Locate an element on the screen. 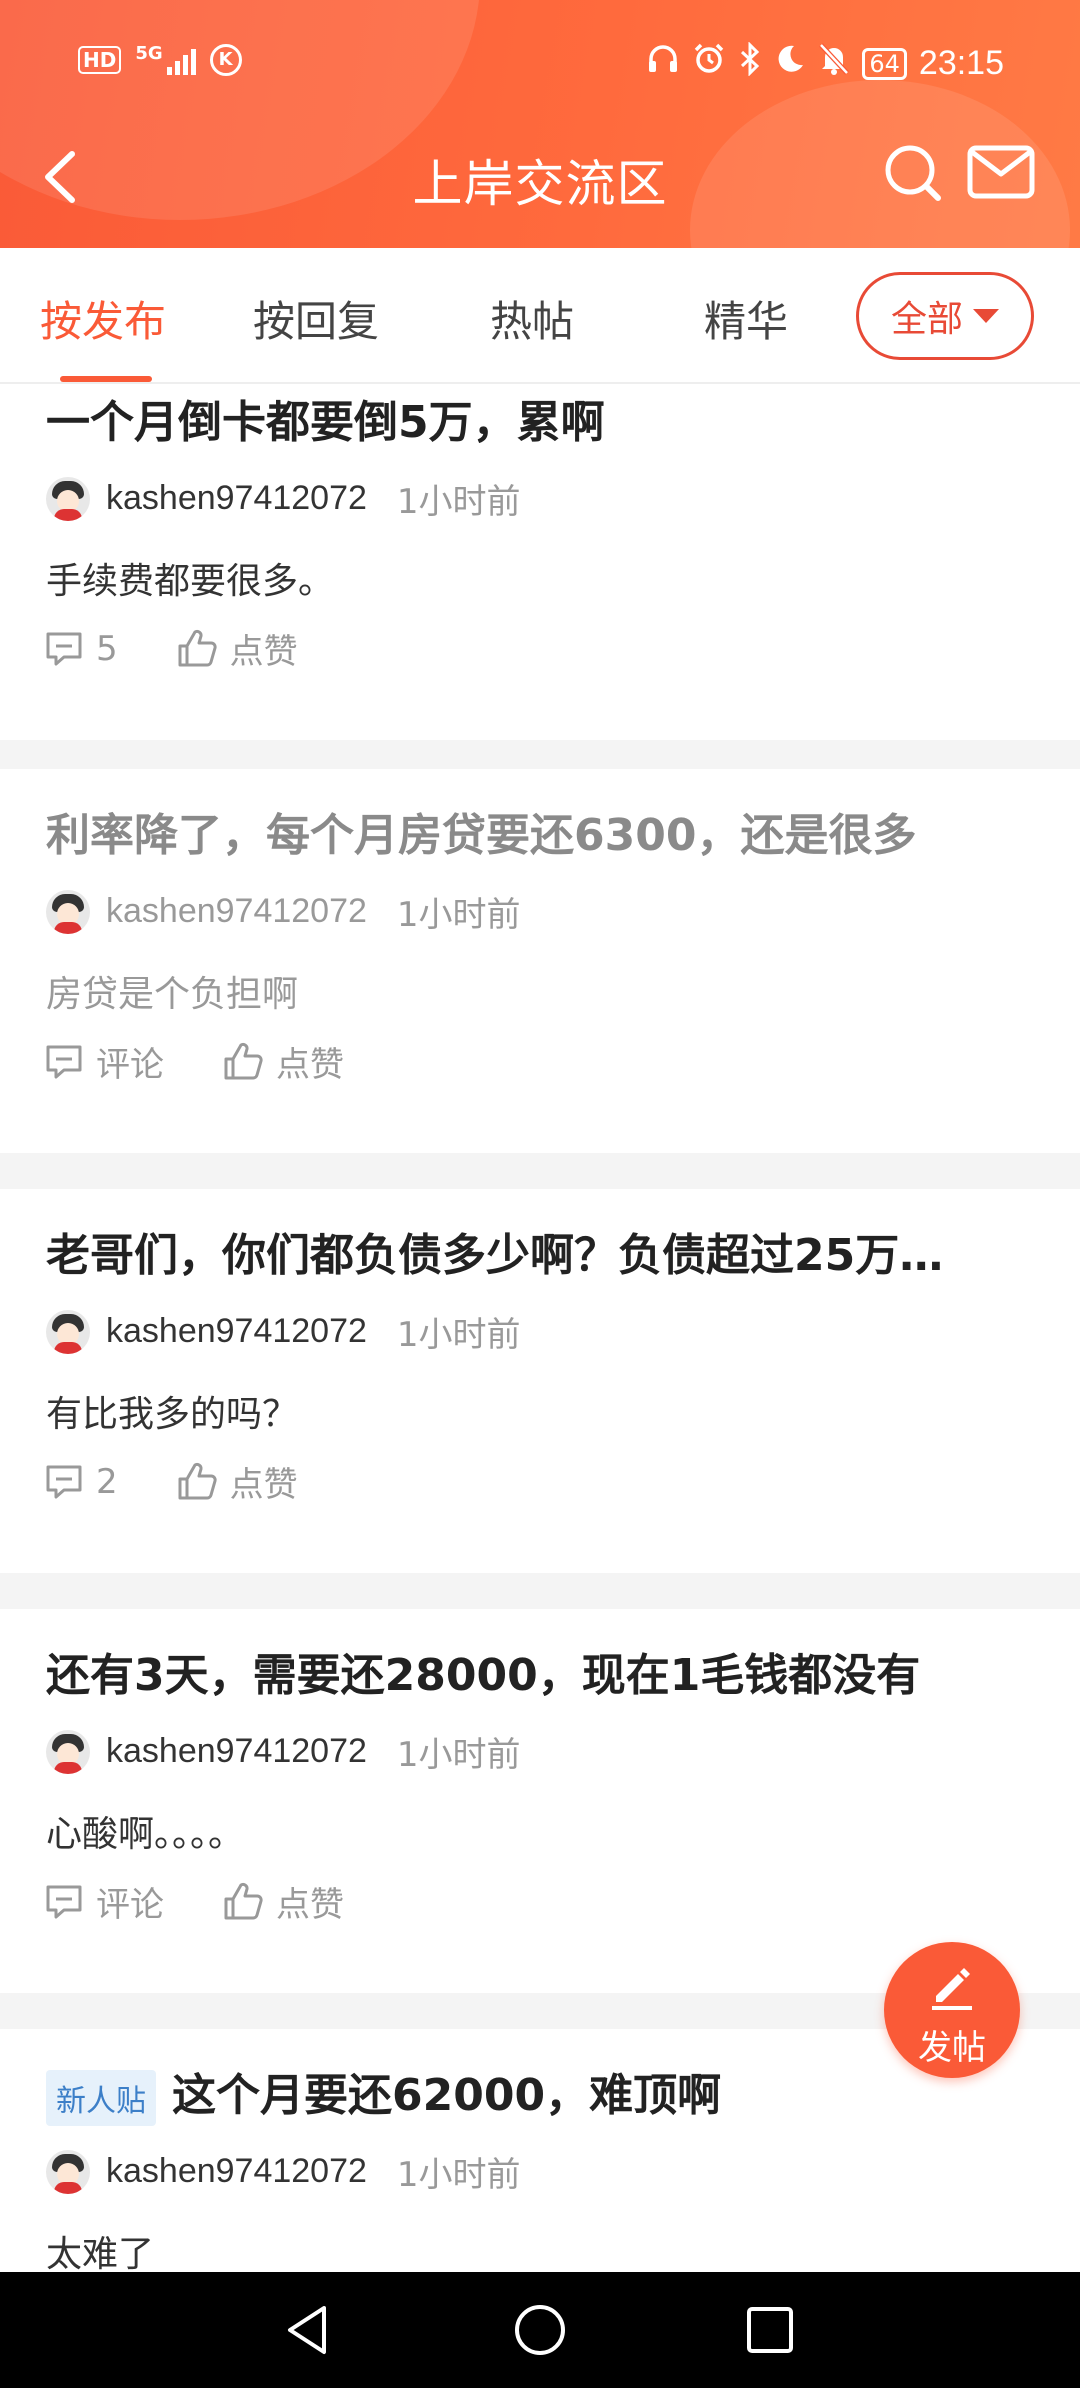 This screenshot has width=1080, height=2388. mute-bell-icon is located at coordinates (834, 63).